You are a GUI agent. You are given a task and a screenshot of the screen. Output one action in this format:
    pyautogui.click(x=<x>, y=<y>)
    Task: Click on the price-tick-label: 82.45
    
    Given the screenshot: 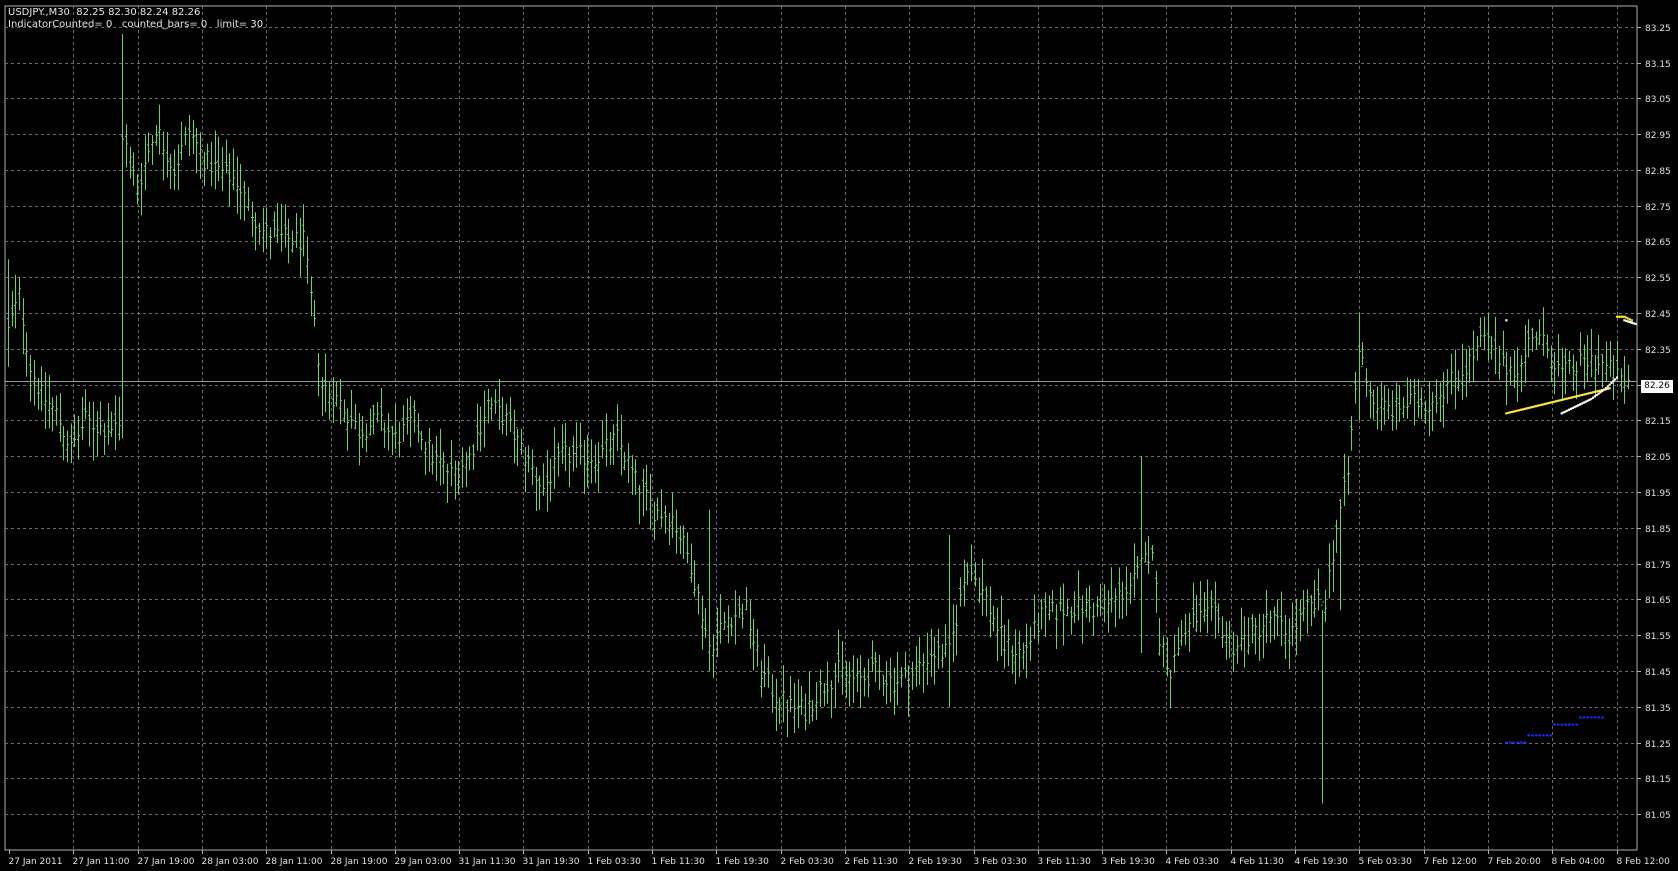 What is the action you would take?
    pyautogui.click(x=1658, y=315)
    